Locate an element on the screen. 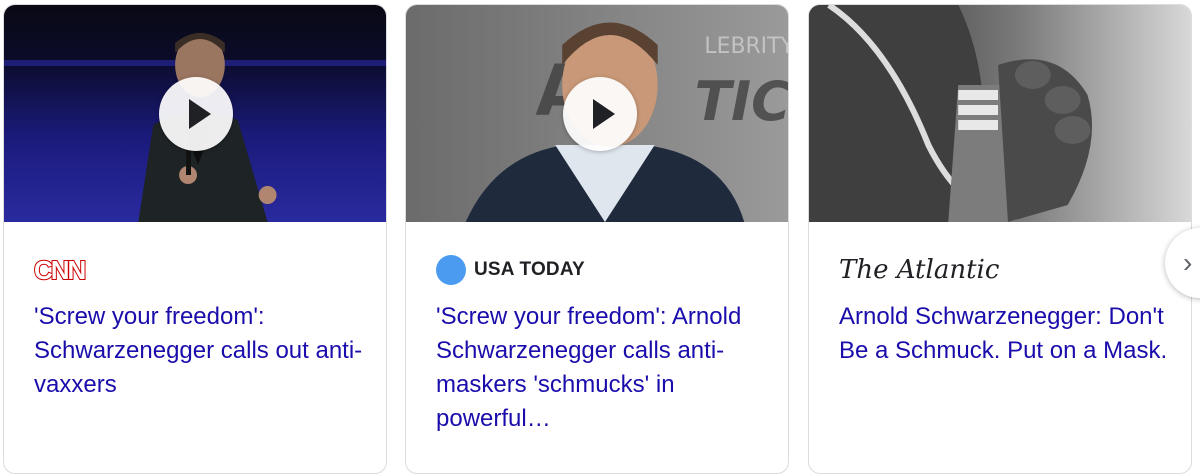 Image resolution: width=1200 pixels, height=474 pixels. svg-text: TICE is located at coordinates (741, 101).